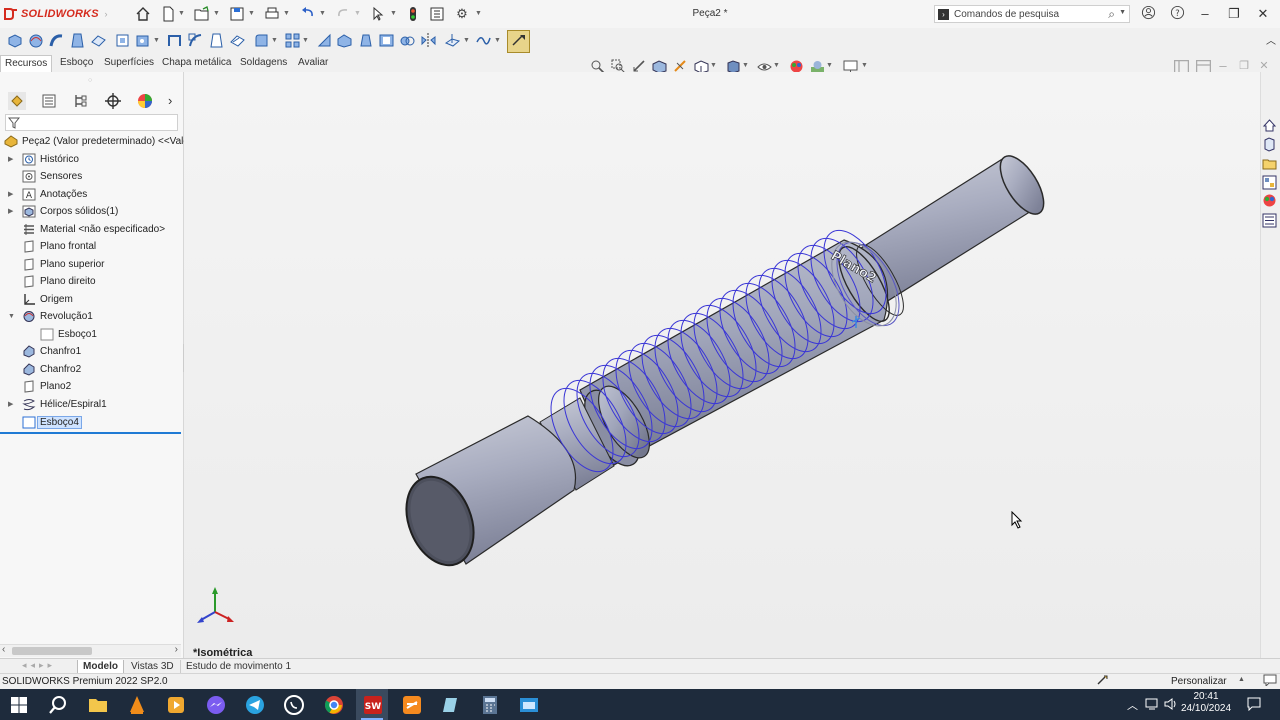 The width and height of the screenshot is (1280, 720). What do you see at coordinates (1263, 14) in the screenshot?
I see `close-button: ✕` at bounding box center [1263, 14].